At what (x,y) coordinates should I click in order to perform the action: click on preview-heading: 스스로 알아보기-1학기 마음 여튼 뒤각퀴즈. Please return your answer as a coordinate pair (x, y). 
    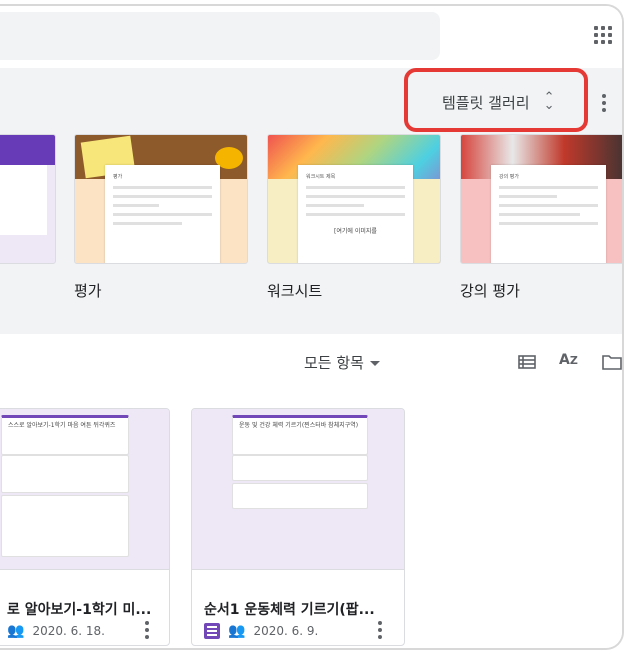
    Looking at the image, I should click on (62, 425).